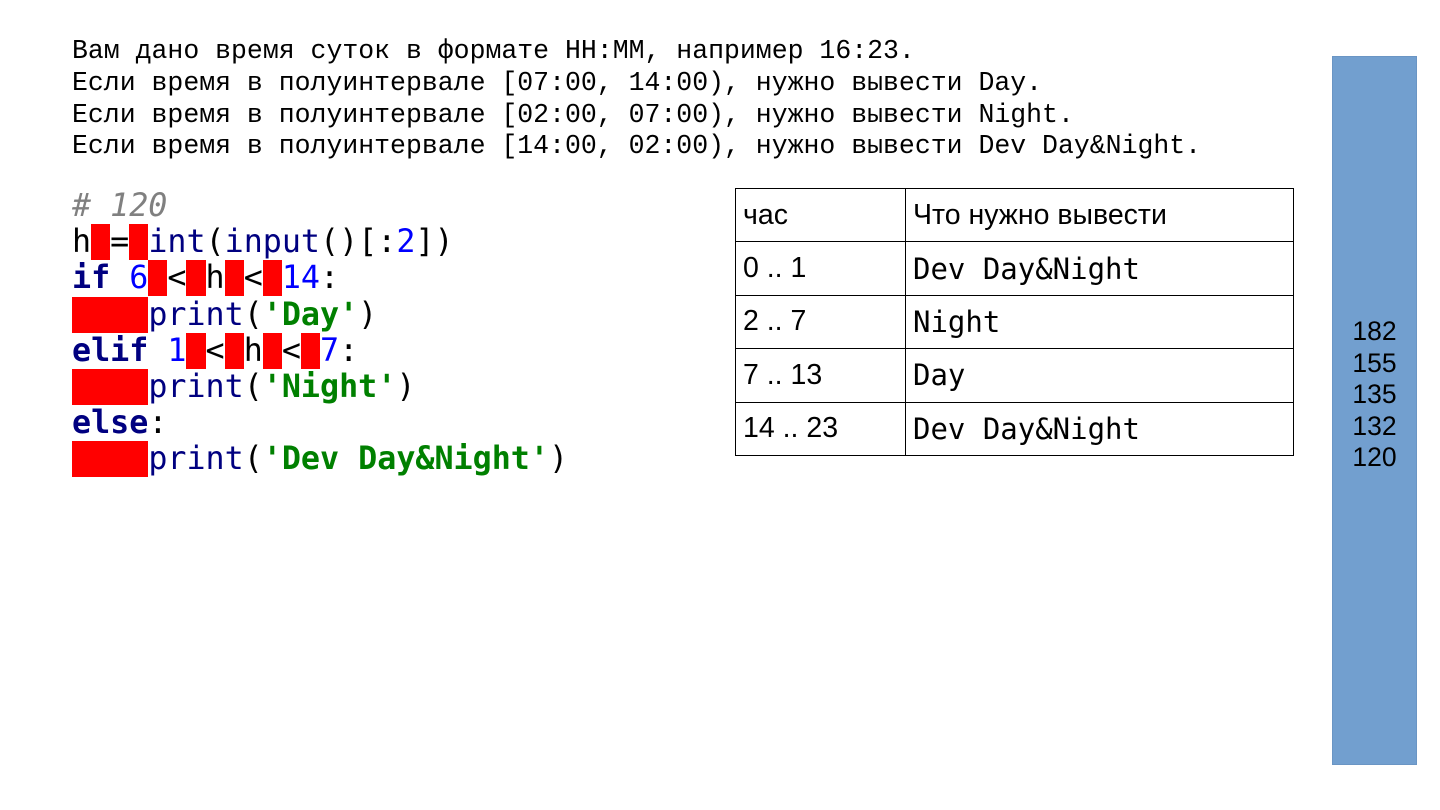 This screenshot has width=1440, height=810. I want to click on code-line-elif: elif 1 < h < 7:, so click(320, 350).